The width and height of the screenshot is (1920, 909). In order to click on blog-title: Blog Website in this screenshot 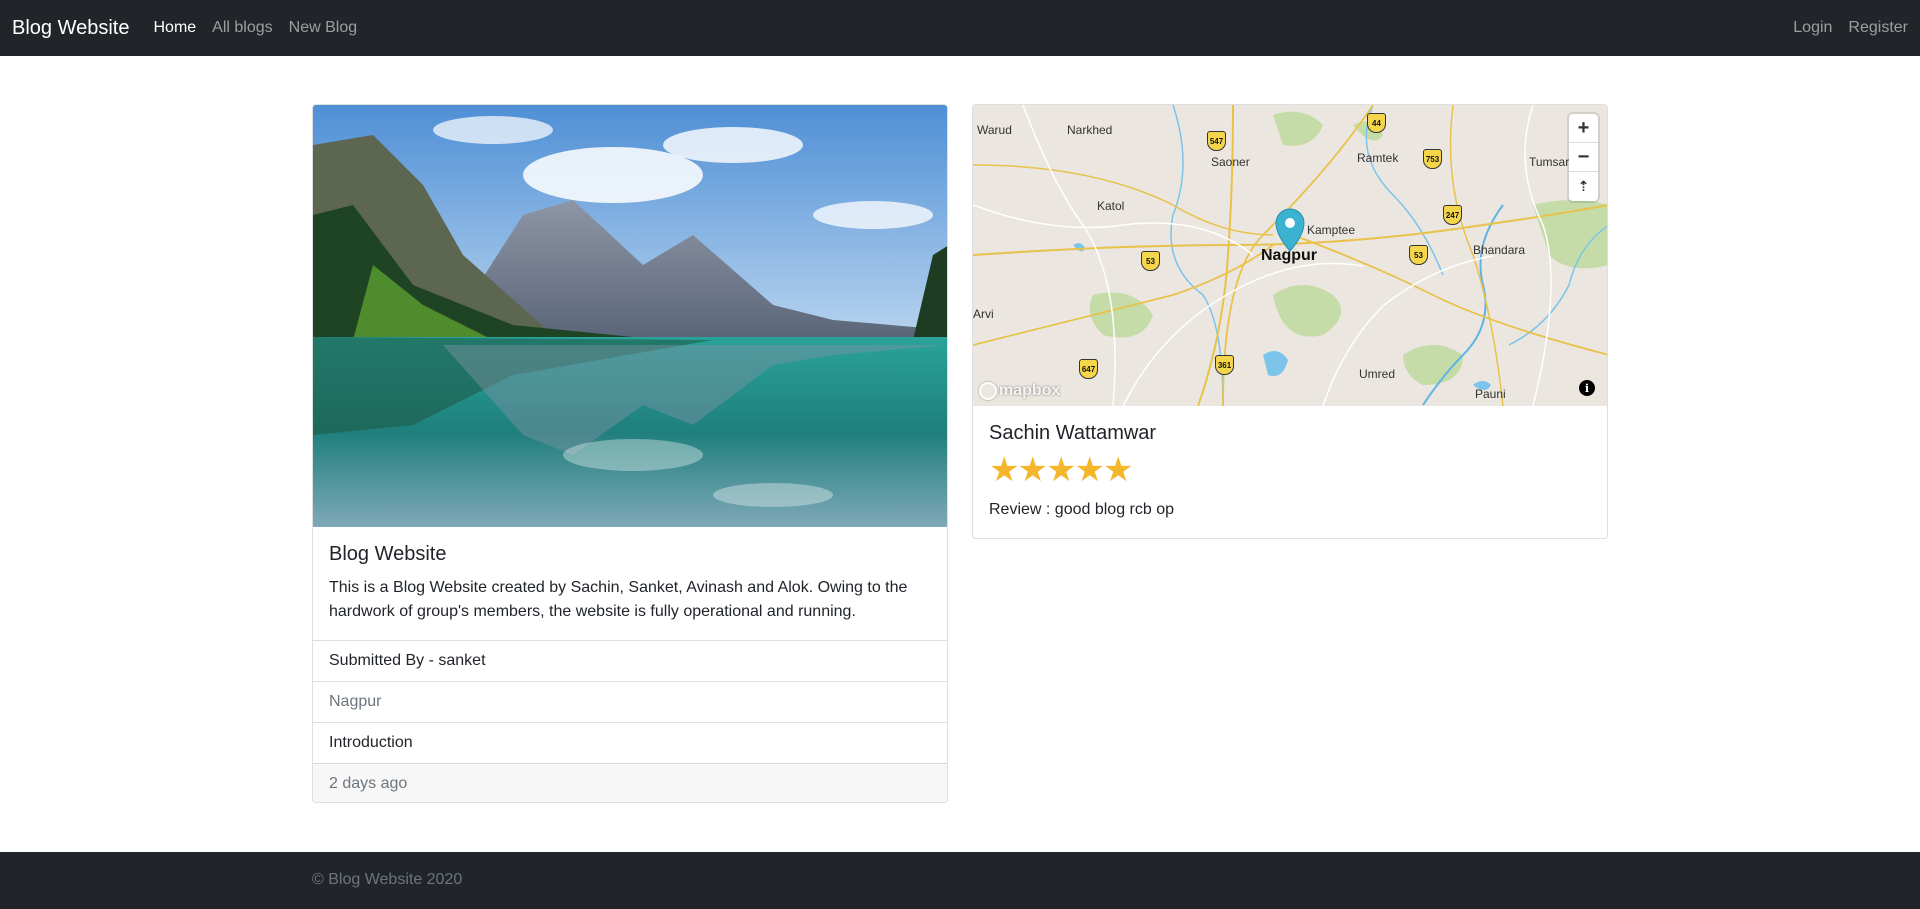, I will do `click(388, 554)`.